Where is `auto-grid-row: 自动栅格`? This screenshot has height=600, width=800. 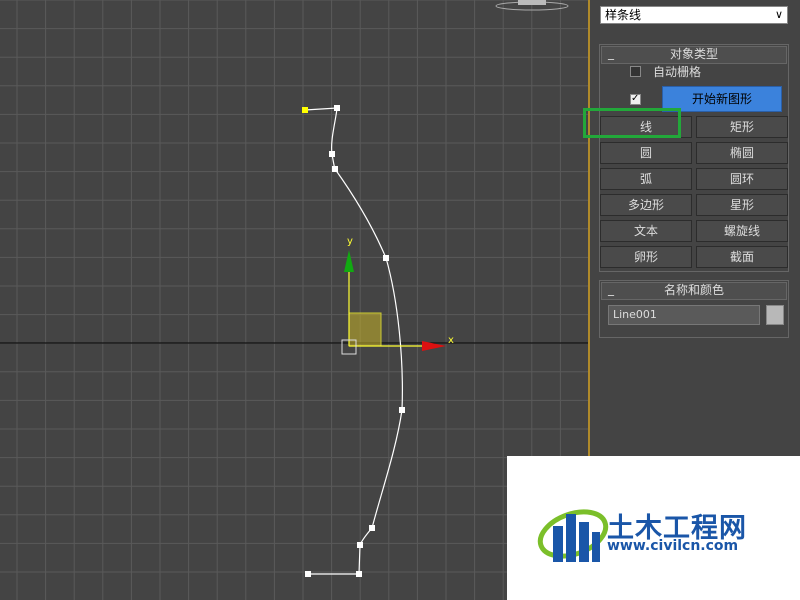 auto-grid-row: 自动栅格 is located at coordinates (665, 73).